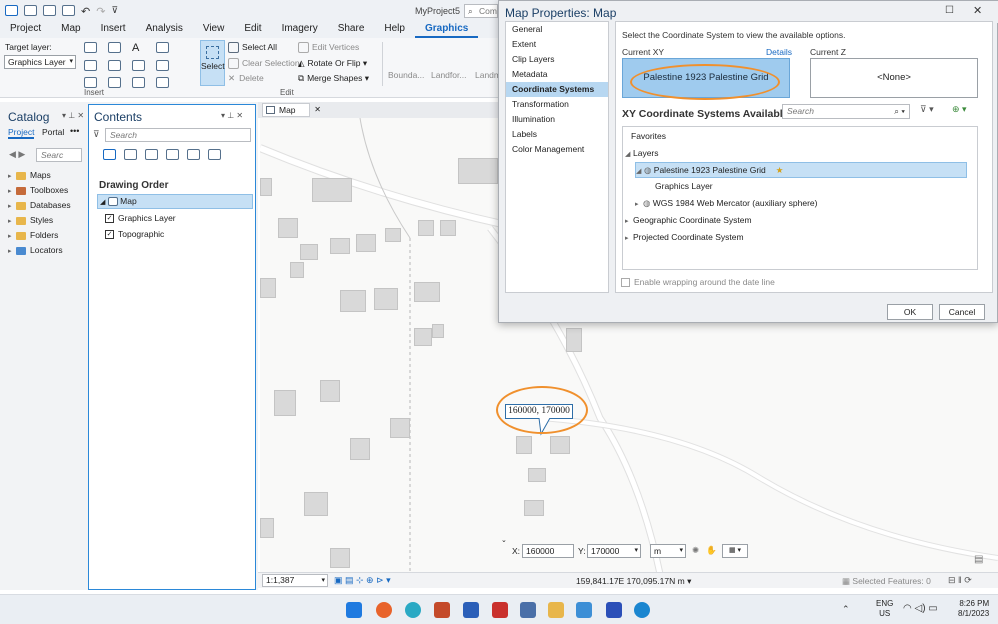 This screenshot has width=998, height=624. What do you see at coordinates (910, 312) in the screenshot?
I see `ok-button: OK` at bounding box center [910, 312].